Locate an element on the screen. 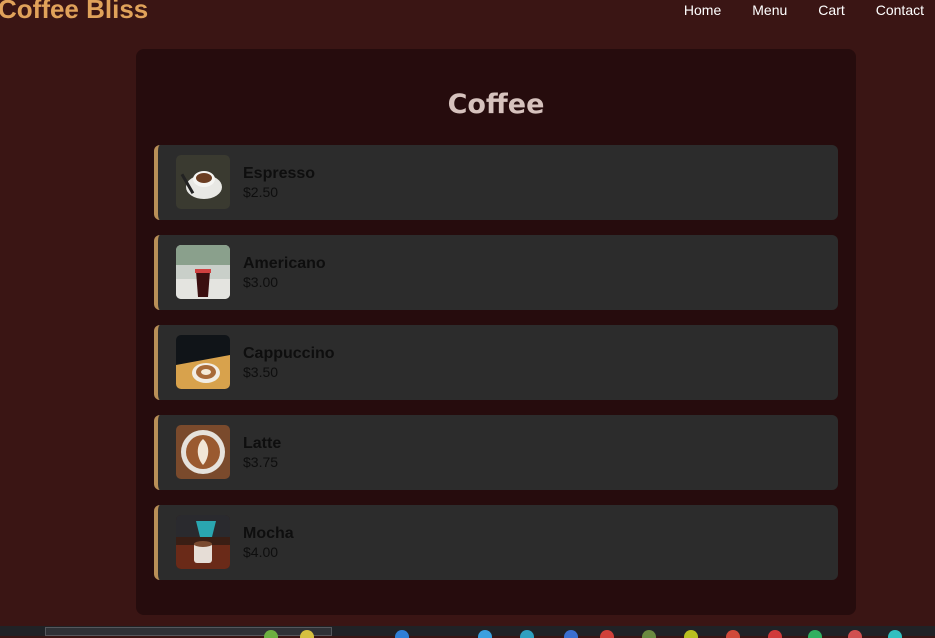 The height and width of the screenshot is (638, 935). nav-link-menu: Menu is located at coordinates (769, 10).